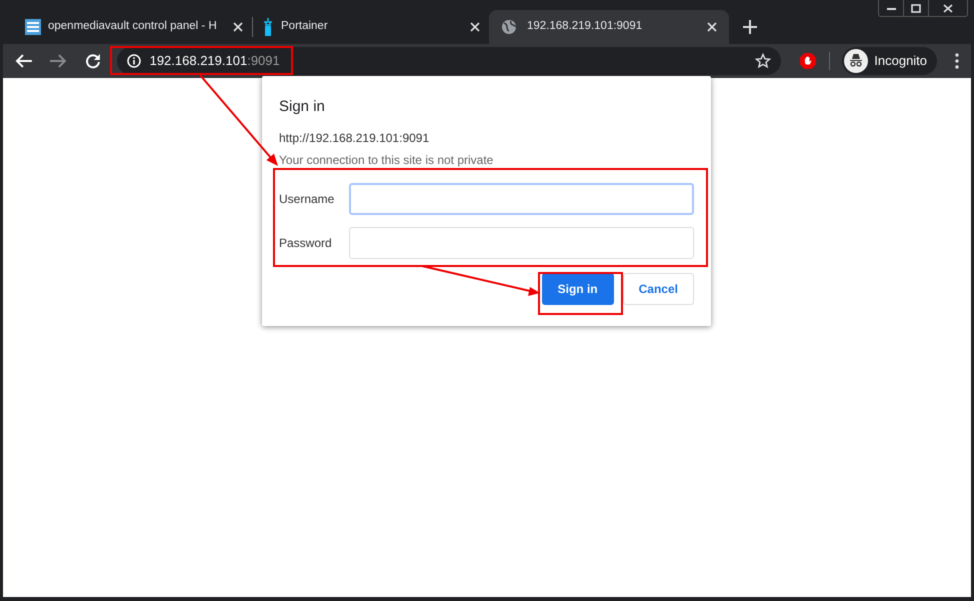 This screenshot has height=601, width=974. What do you see at coordinates (750, 27) in the screenshot?
I see `new-tab-icon` at bounding box center [750, 27].